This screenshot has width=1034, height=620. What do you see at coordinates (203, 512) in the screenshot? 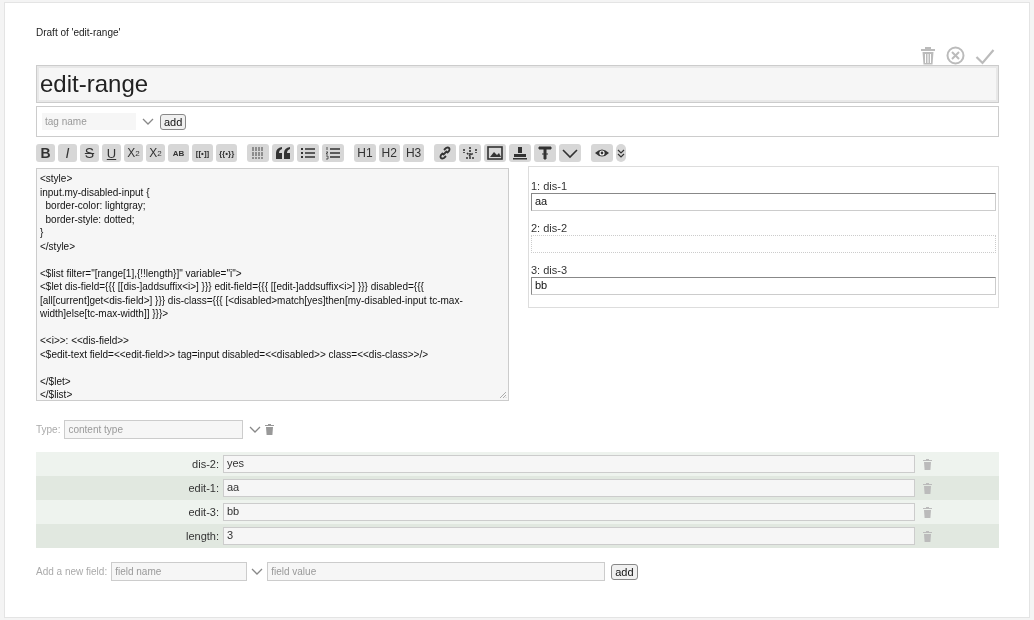
I see `field-name: edit-3:` at bounding box center [203, 512].